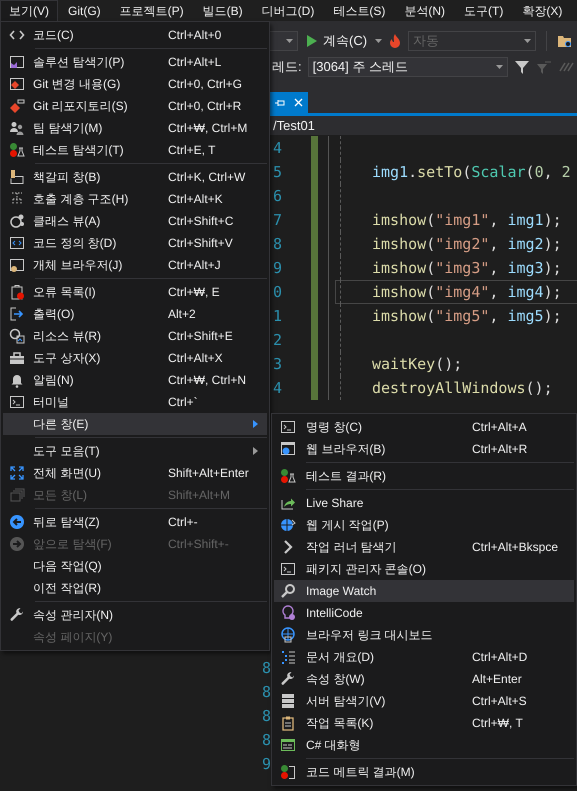 Image resolution: width=577 pixels, height=791 pixels. I want to click on lightbulb-icon, so click(288, 613).